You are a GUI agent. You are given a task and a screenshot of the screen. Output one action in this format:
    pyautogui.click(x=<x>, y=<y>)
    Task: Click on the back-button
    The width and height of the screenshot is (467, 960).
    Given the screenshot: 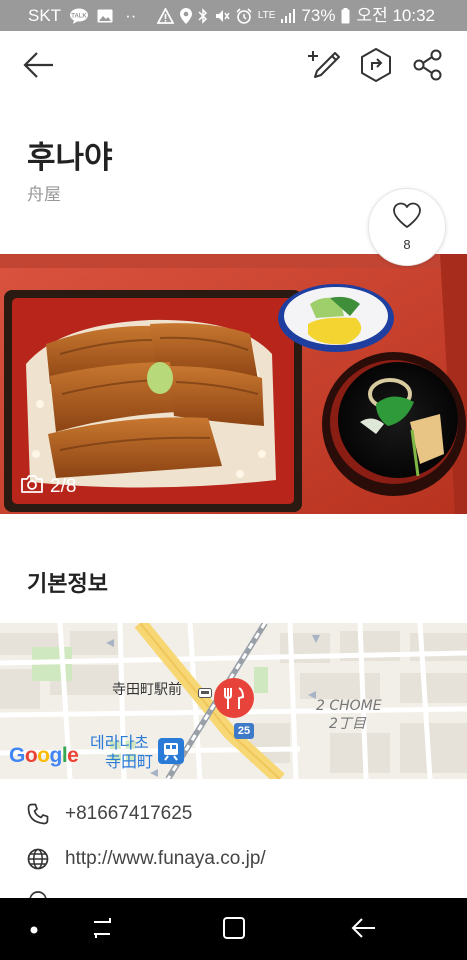 What is the action you would take?
    pyautogui.click(x=39, y=67)
    